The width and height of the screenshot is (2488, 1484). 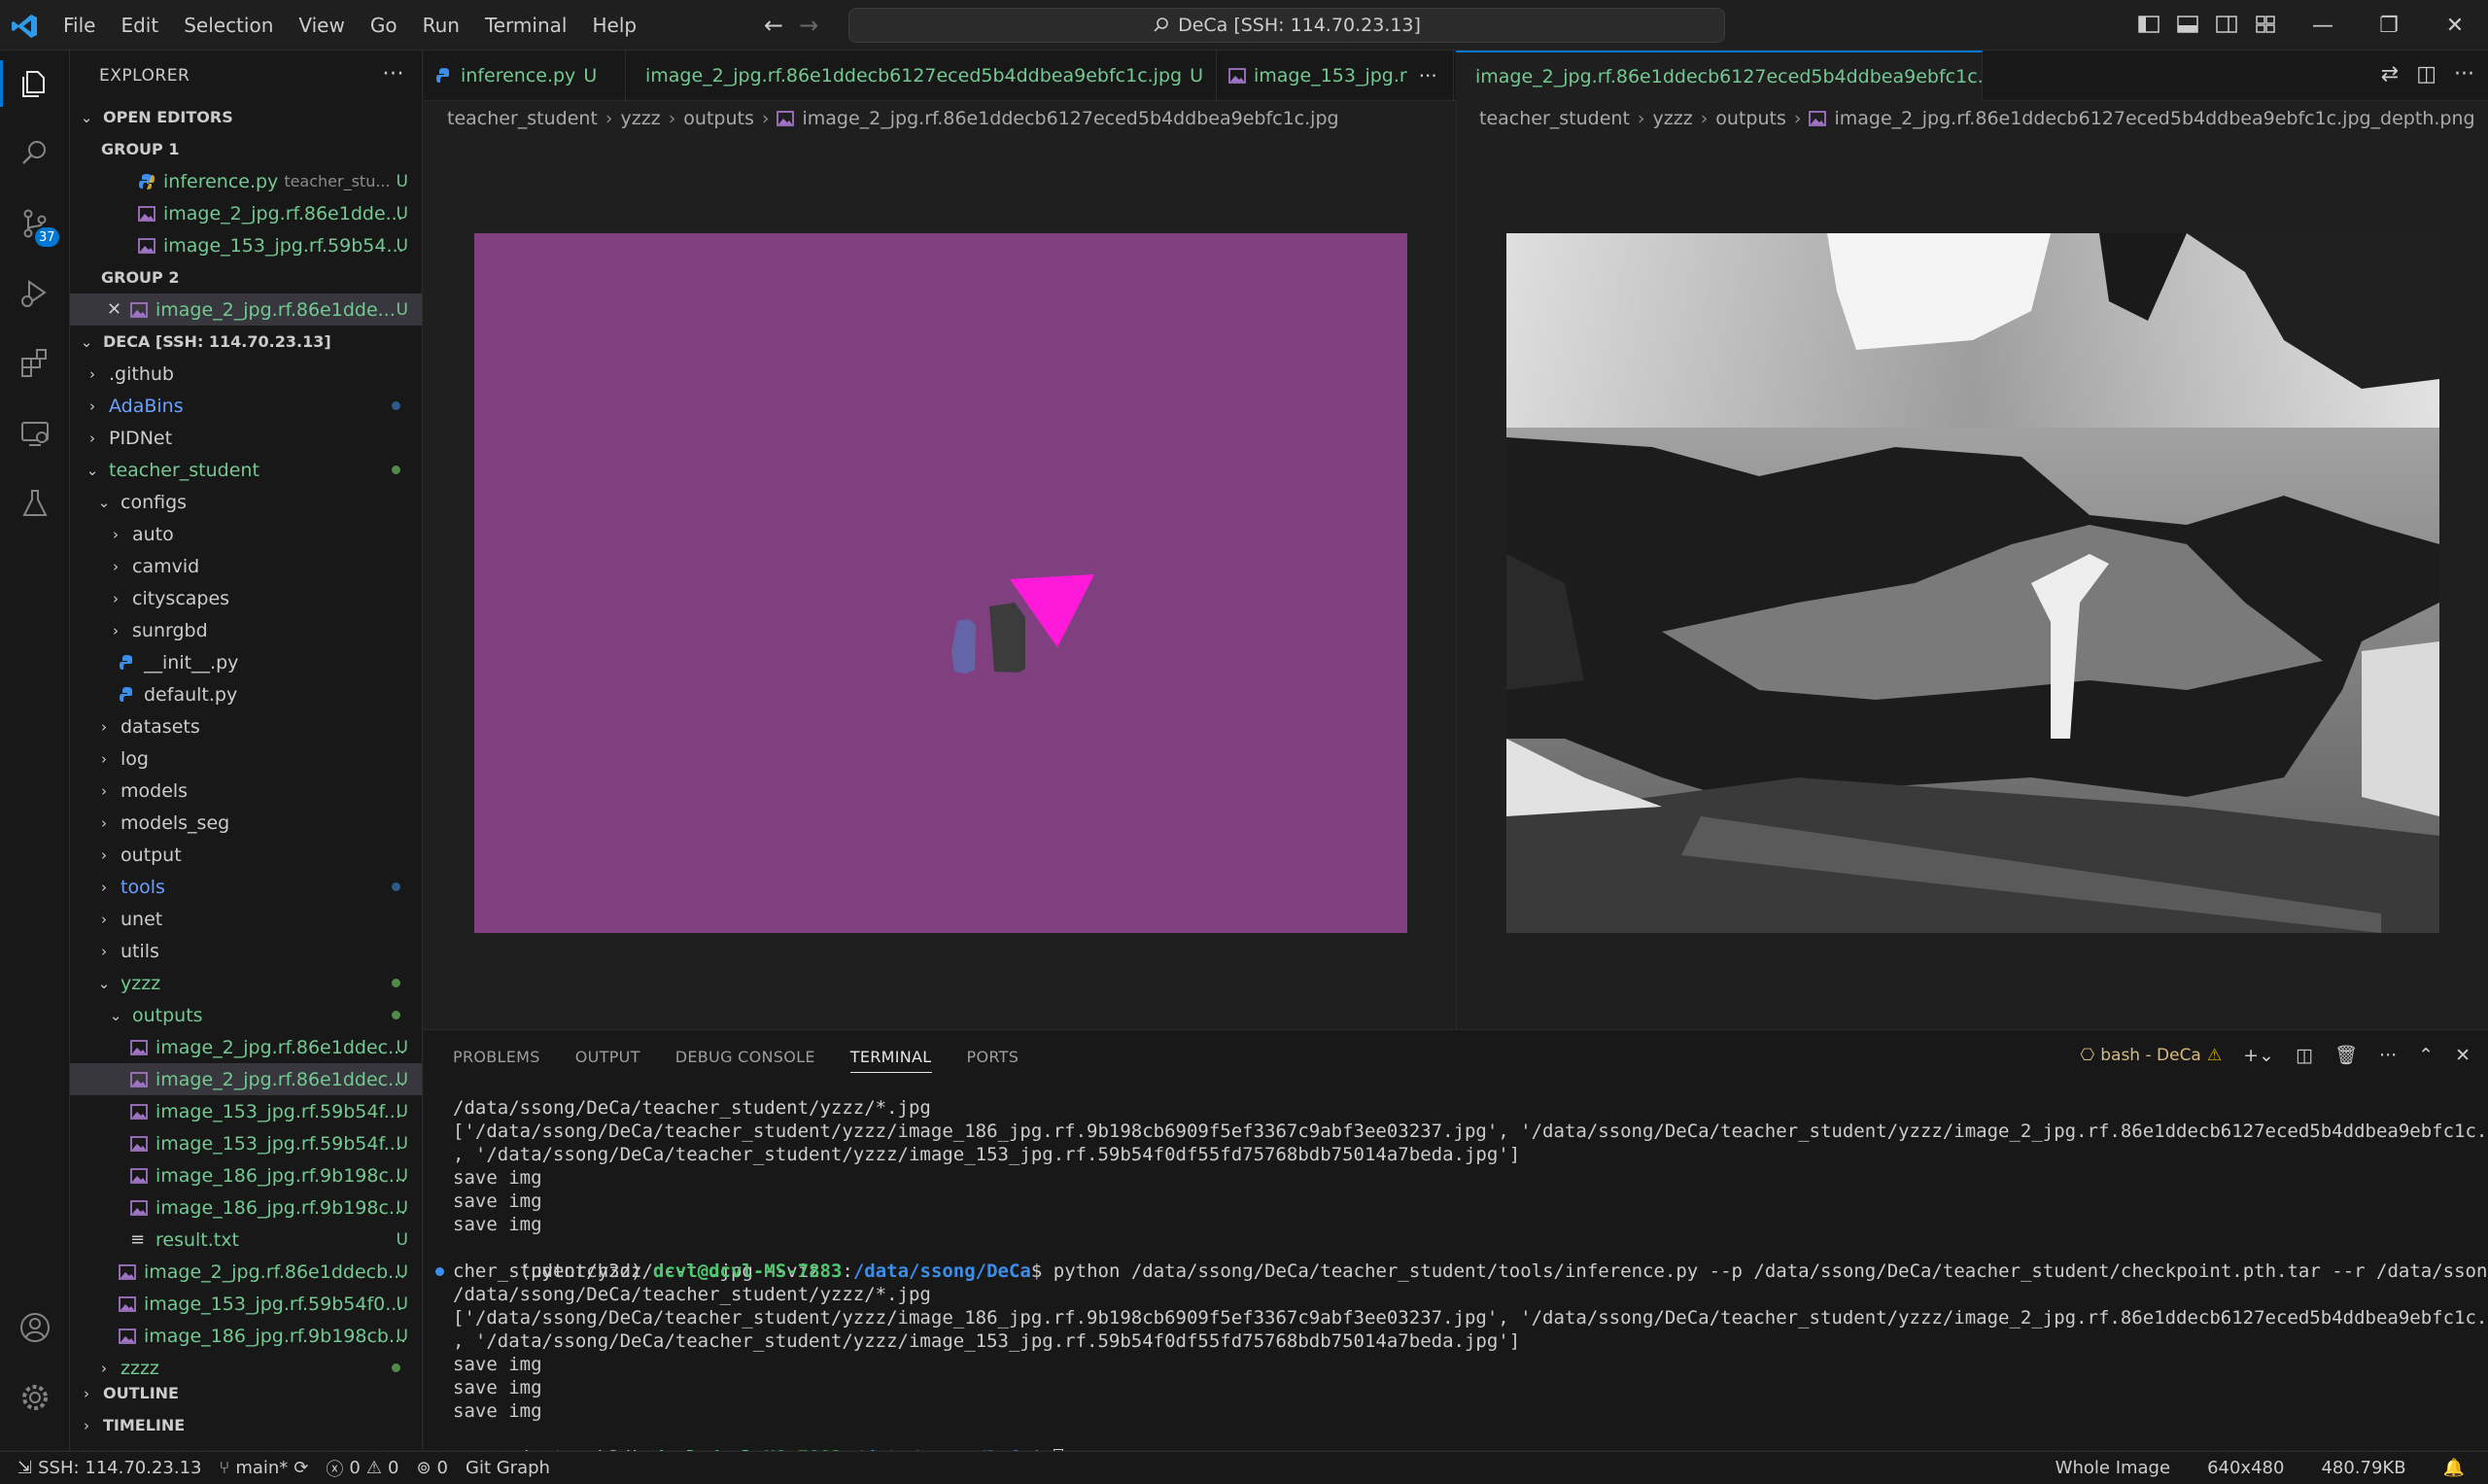 I want to click on file-item: image_153_jpg.rf.59b54f0... U, so click(x=246, y=1304).